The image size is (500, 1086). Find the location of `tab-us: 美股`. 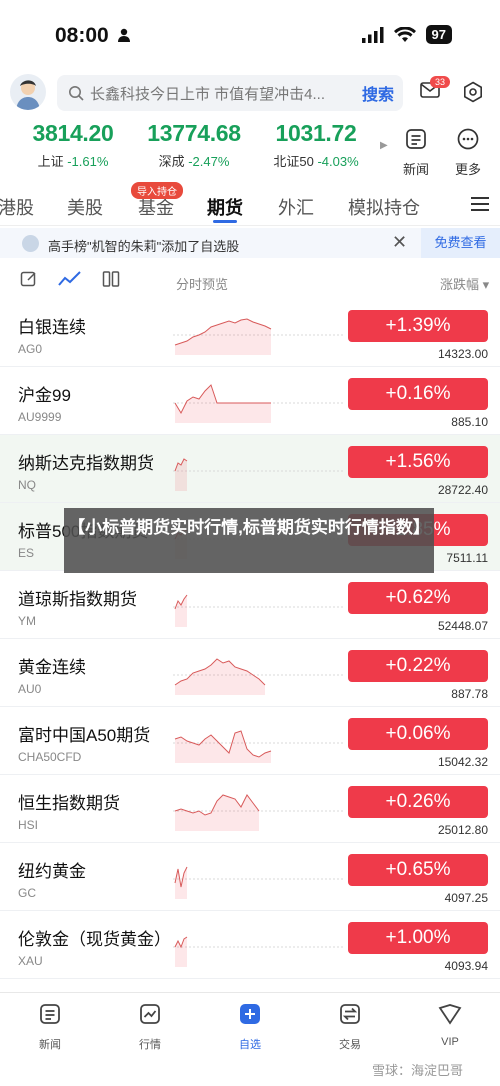

tab-us: 美股 is located at coordinates (85, 207).